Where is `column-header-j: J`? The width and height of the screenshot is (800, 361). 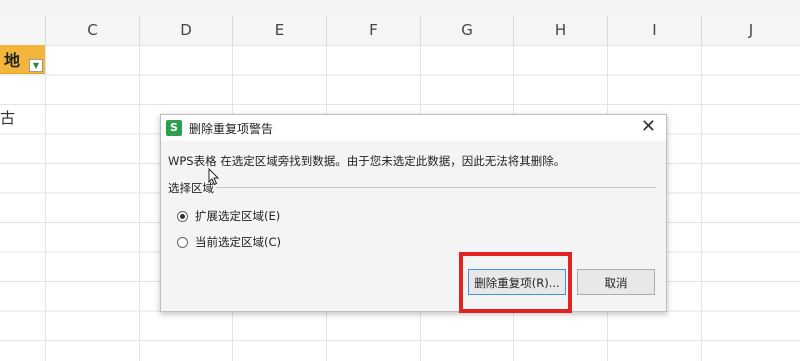
column-header-j: J is located at coordinates (750, 30).